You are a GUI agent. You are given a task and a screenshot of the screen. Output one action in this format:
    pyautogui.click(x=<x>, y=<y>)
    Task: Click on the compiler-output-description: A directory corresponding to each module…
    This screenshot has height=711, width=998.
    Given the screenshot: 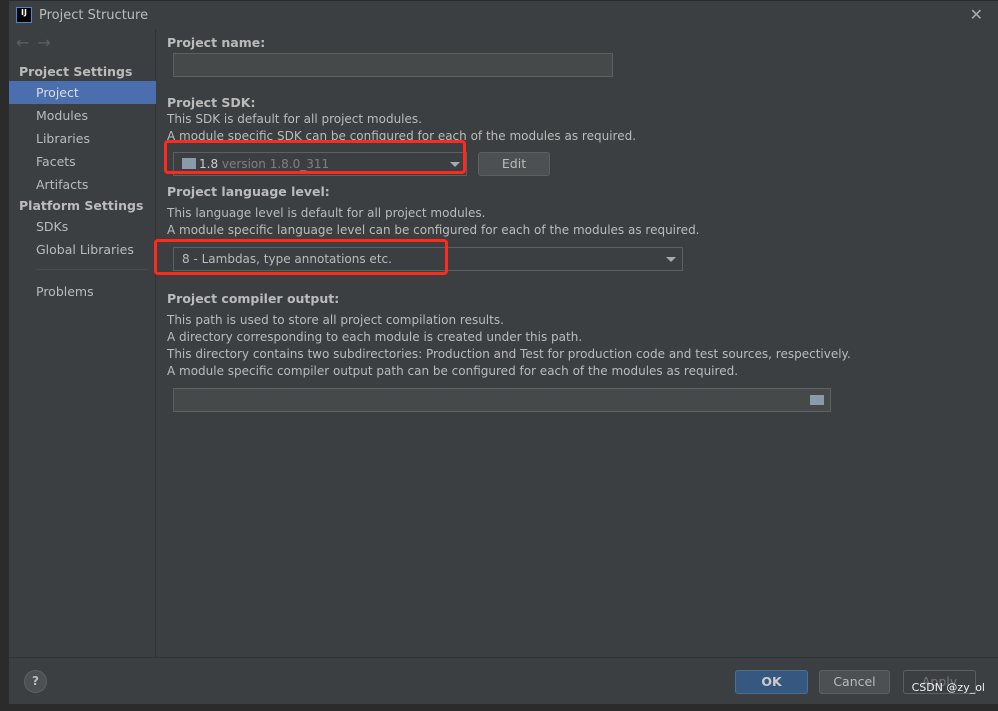 What is the action you would take?
    pyautogui.click(x=375, y=337)
    